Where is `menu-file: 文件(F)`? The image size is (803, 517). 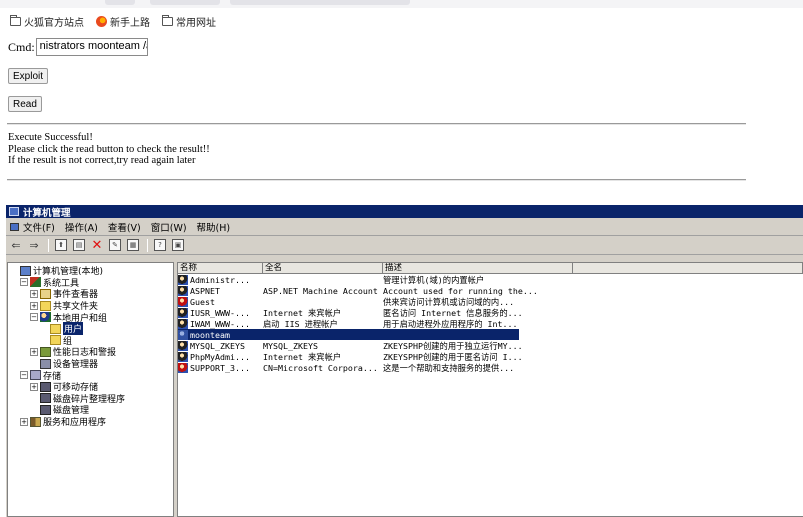 menu-file: 文件(F) is located at coordinates (32, 227).